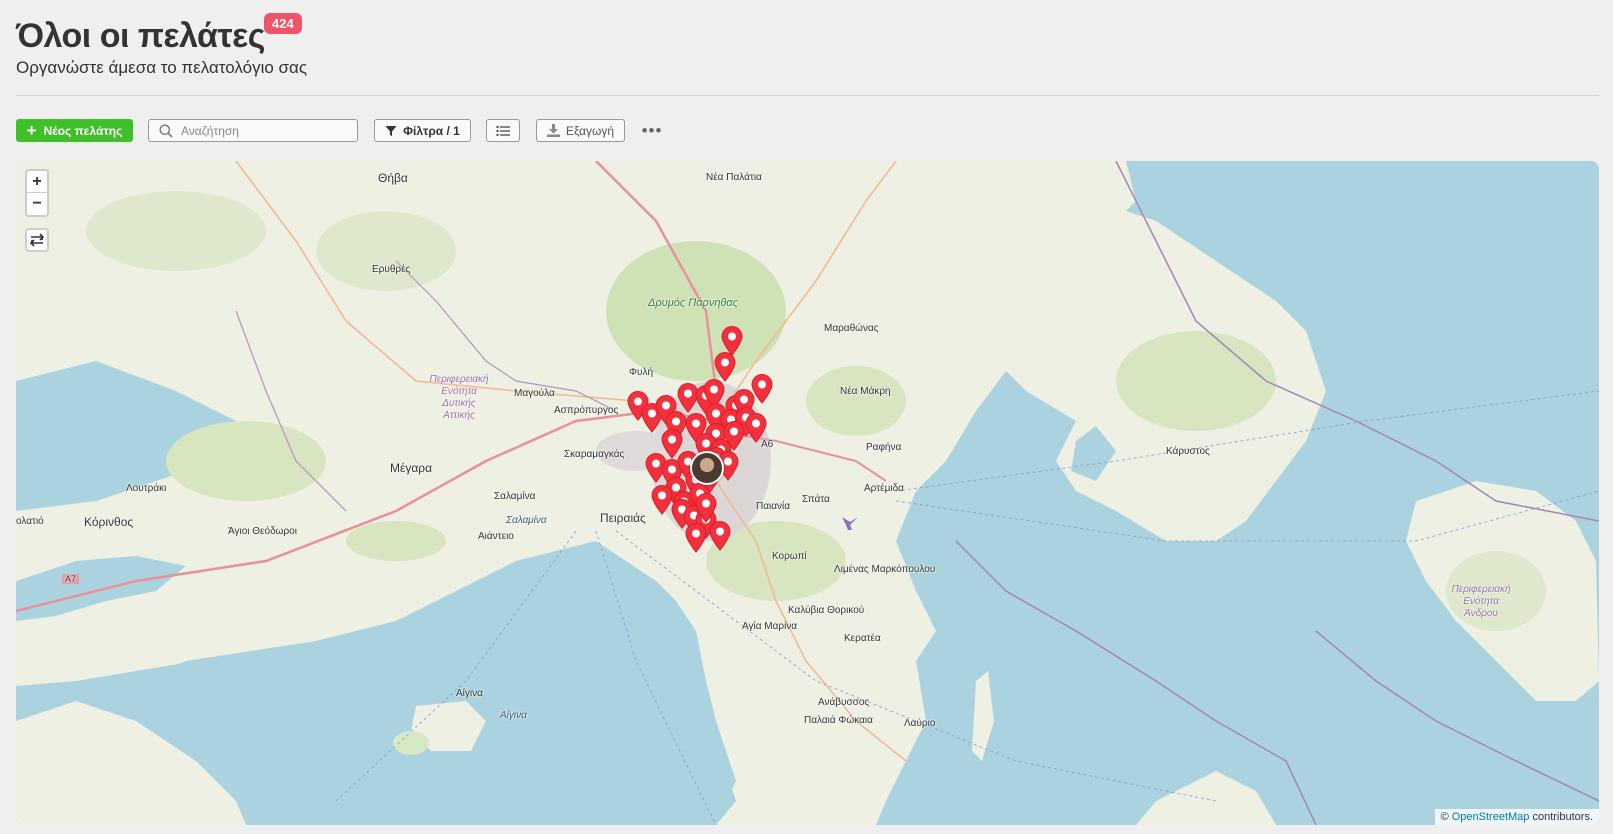 This screenshot has height=834, width=1613. What do you see at coordinates (807, 95) in the screenshot?
I see `header-divider` at bounding box center [807, 95].